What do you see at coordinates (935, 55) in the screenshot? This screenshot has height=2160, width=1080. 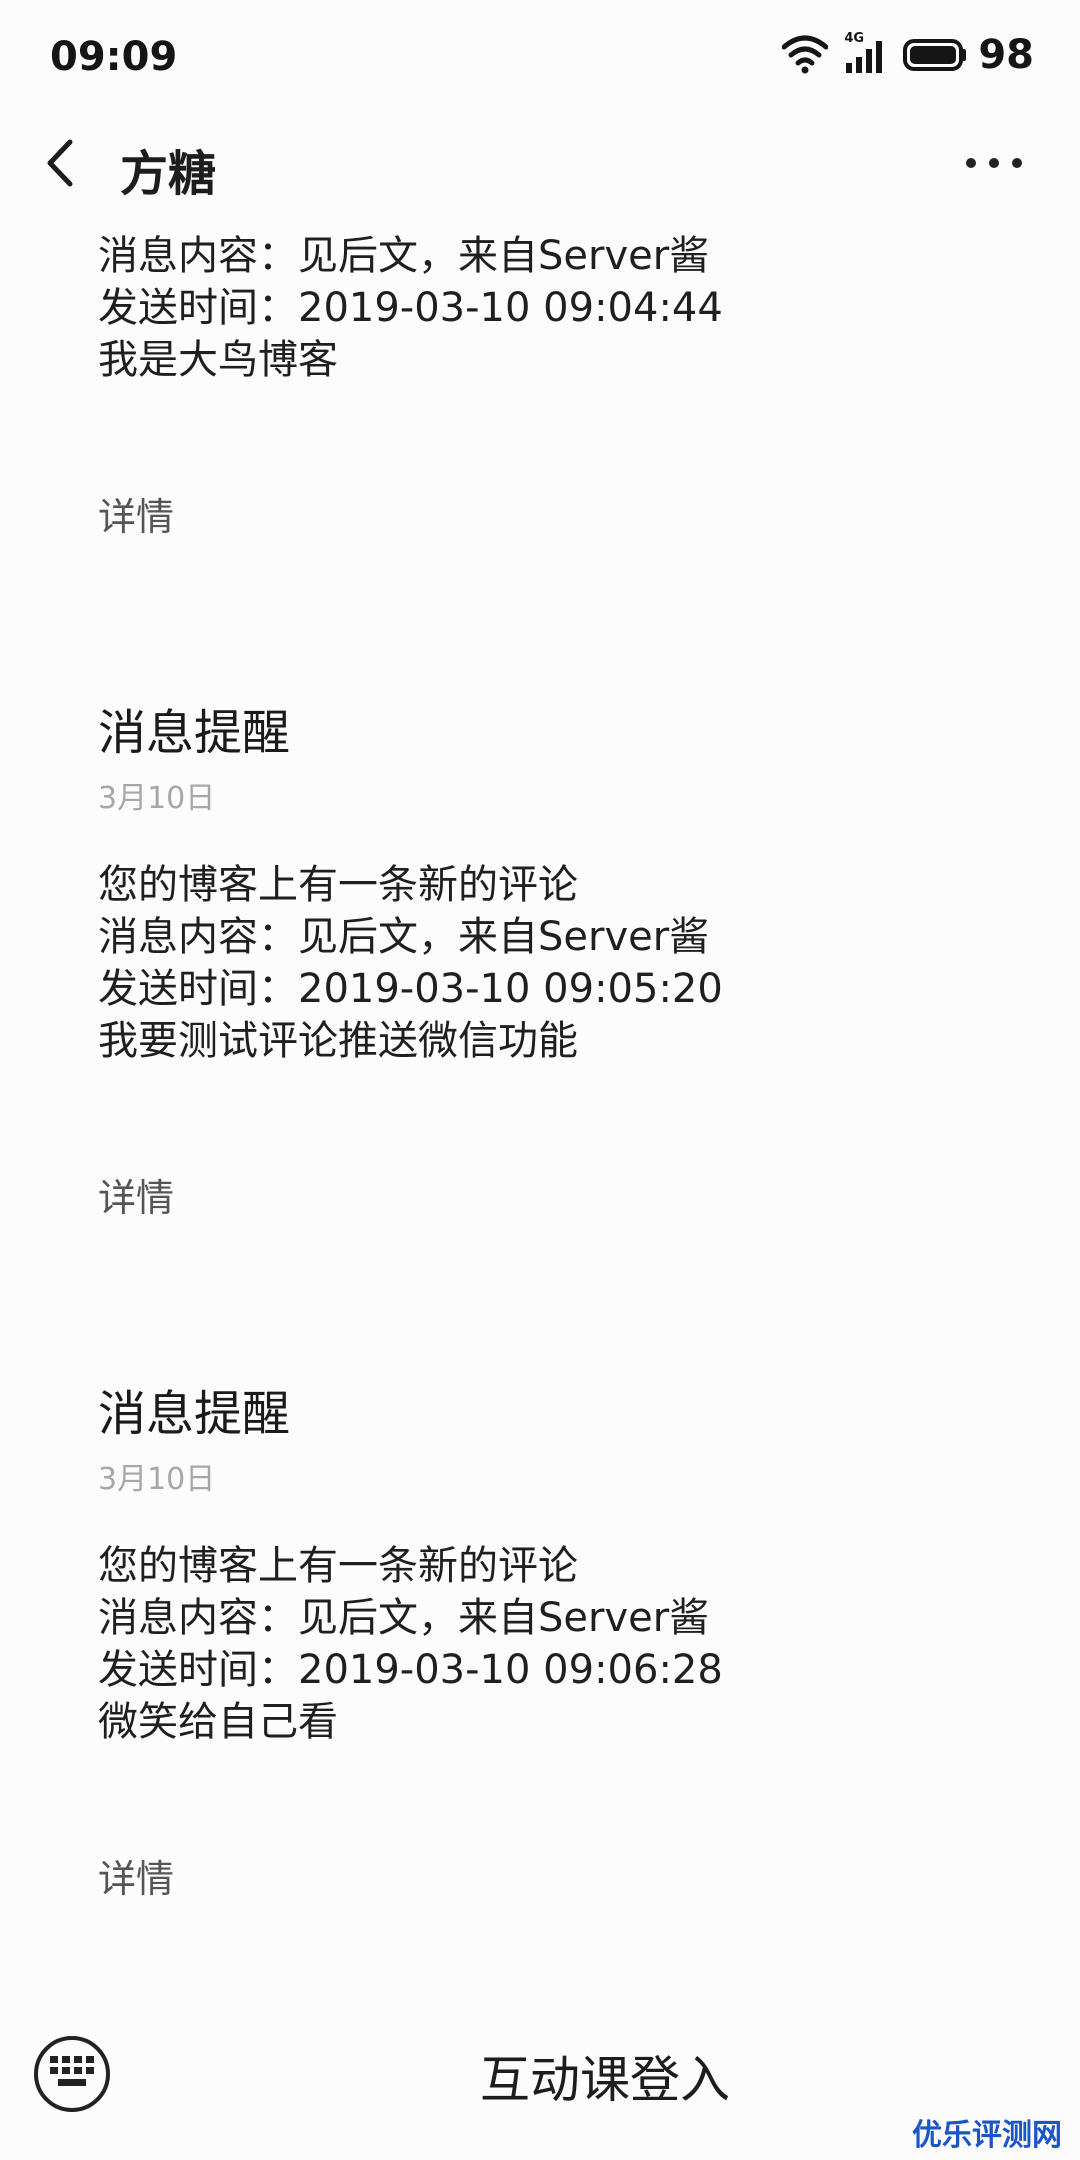 I see `battery-icon` at bounding box center [935, 55].